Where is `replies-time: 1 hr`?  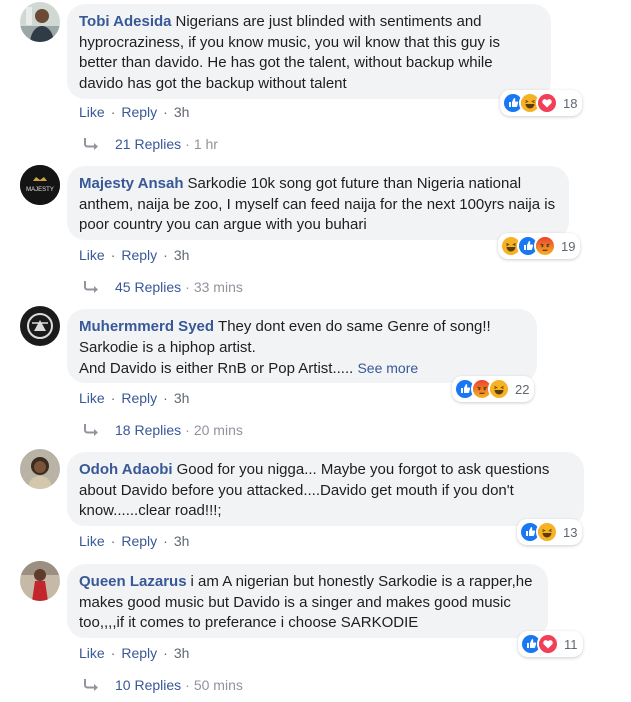 replies-time: 1 hr is located at coordinates (205, 144).